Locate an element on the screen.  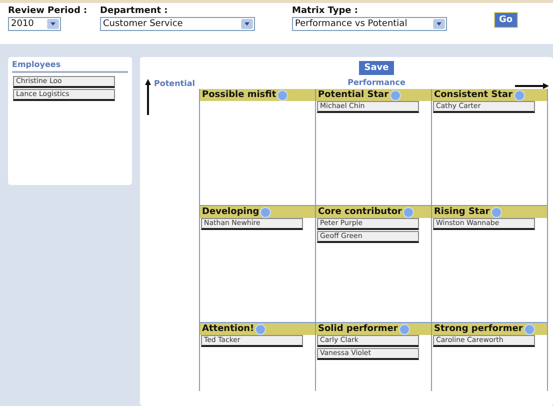
cell-title: Developing is located at coordinates (231, 212).